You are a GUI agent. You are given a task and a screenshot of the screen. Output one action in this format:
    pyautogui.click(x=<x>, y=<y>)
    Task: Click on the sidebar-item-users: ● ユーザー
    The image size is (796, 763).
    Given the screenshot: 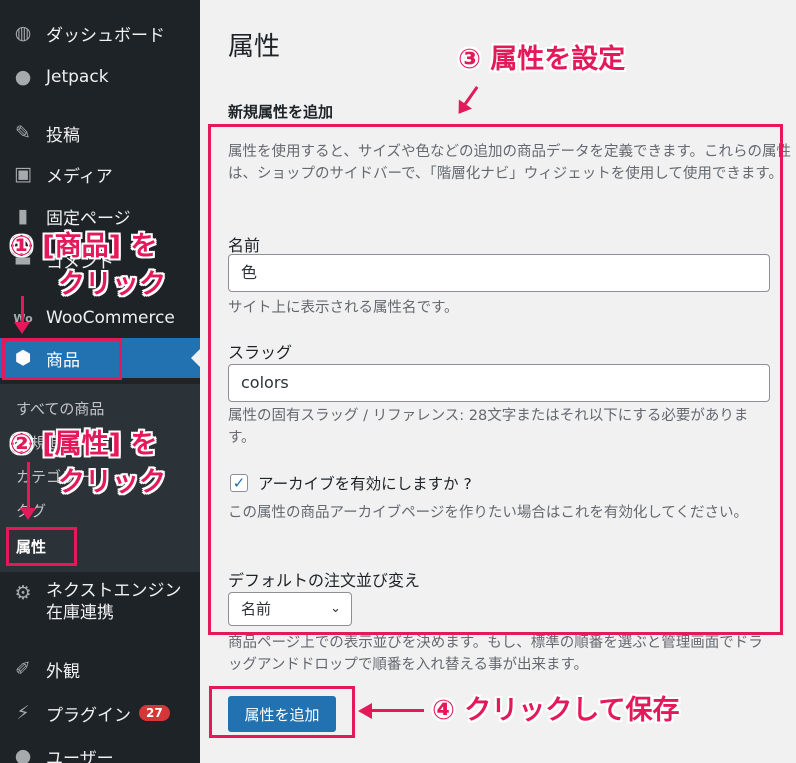 What is the action you would take?
    pyautogui.click(x=100, y=749)
    